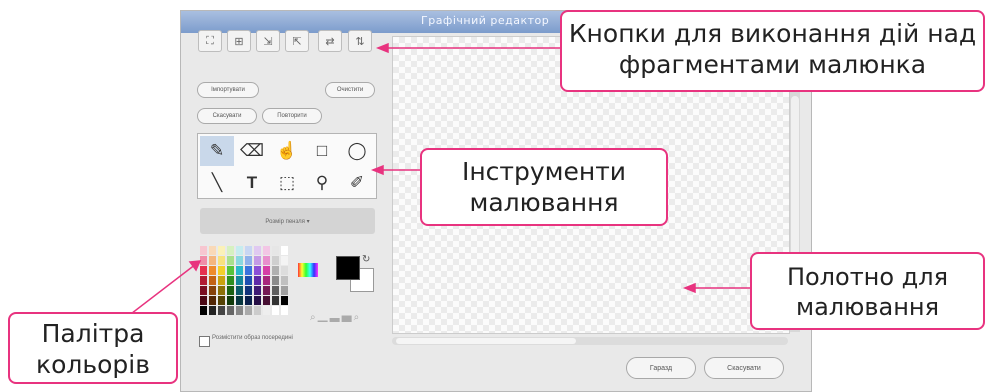 This screenshot has height=392, width=992. I want to click on callout-canvas: Полотно для малювання, so click(867, 291).